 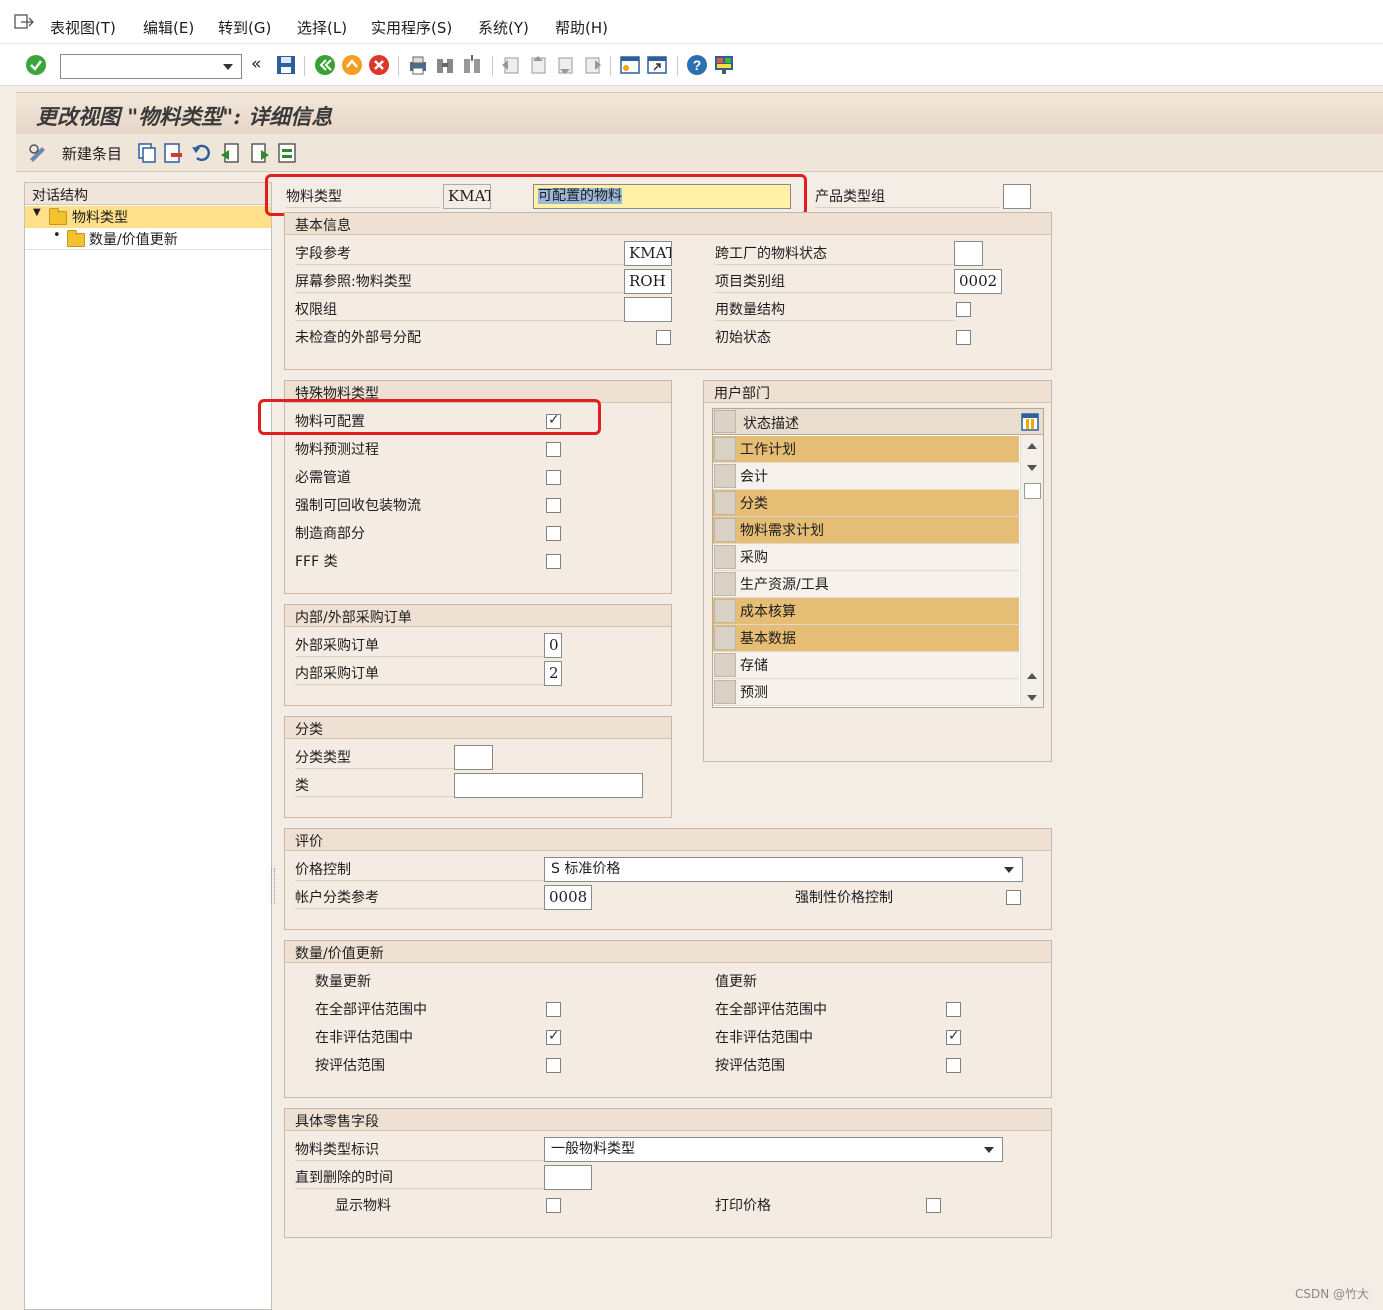 I want to click on menu-exit-icon, so click(x=24, y=22).